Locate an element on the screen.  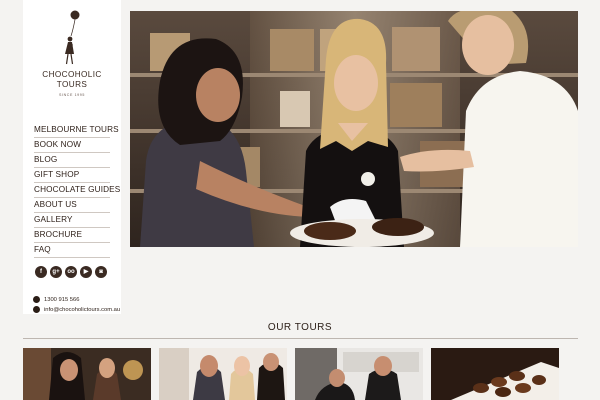
youtube-icon: ▶ is located at coordinates (86, 272).